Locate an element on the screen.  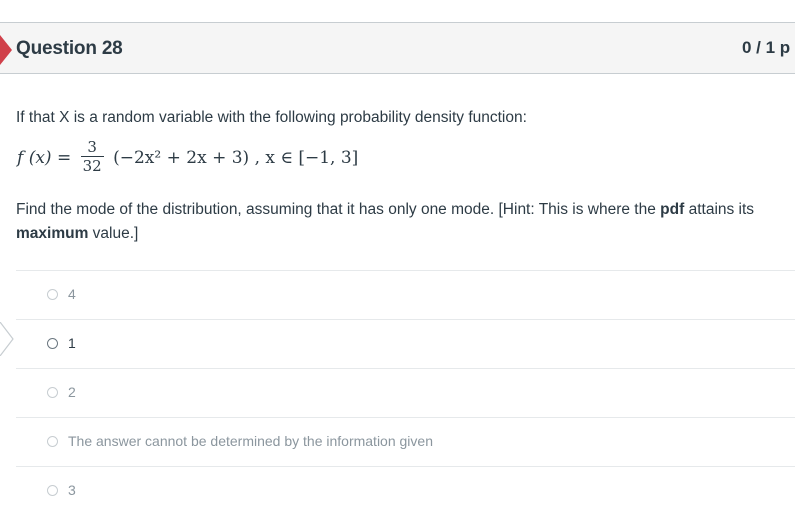
answer-option: 2 is located at coordinates (405, 392).